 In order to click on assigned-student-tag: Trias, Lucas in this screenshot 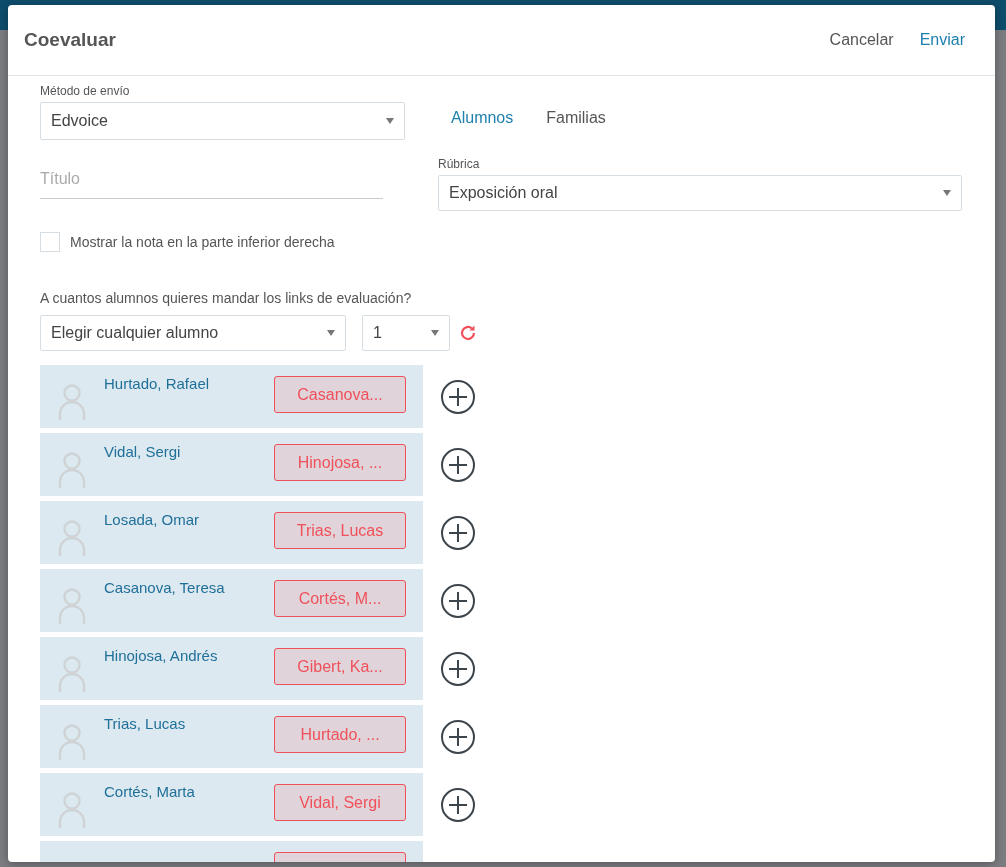, I will do `click(340, 530)`.